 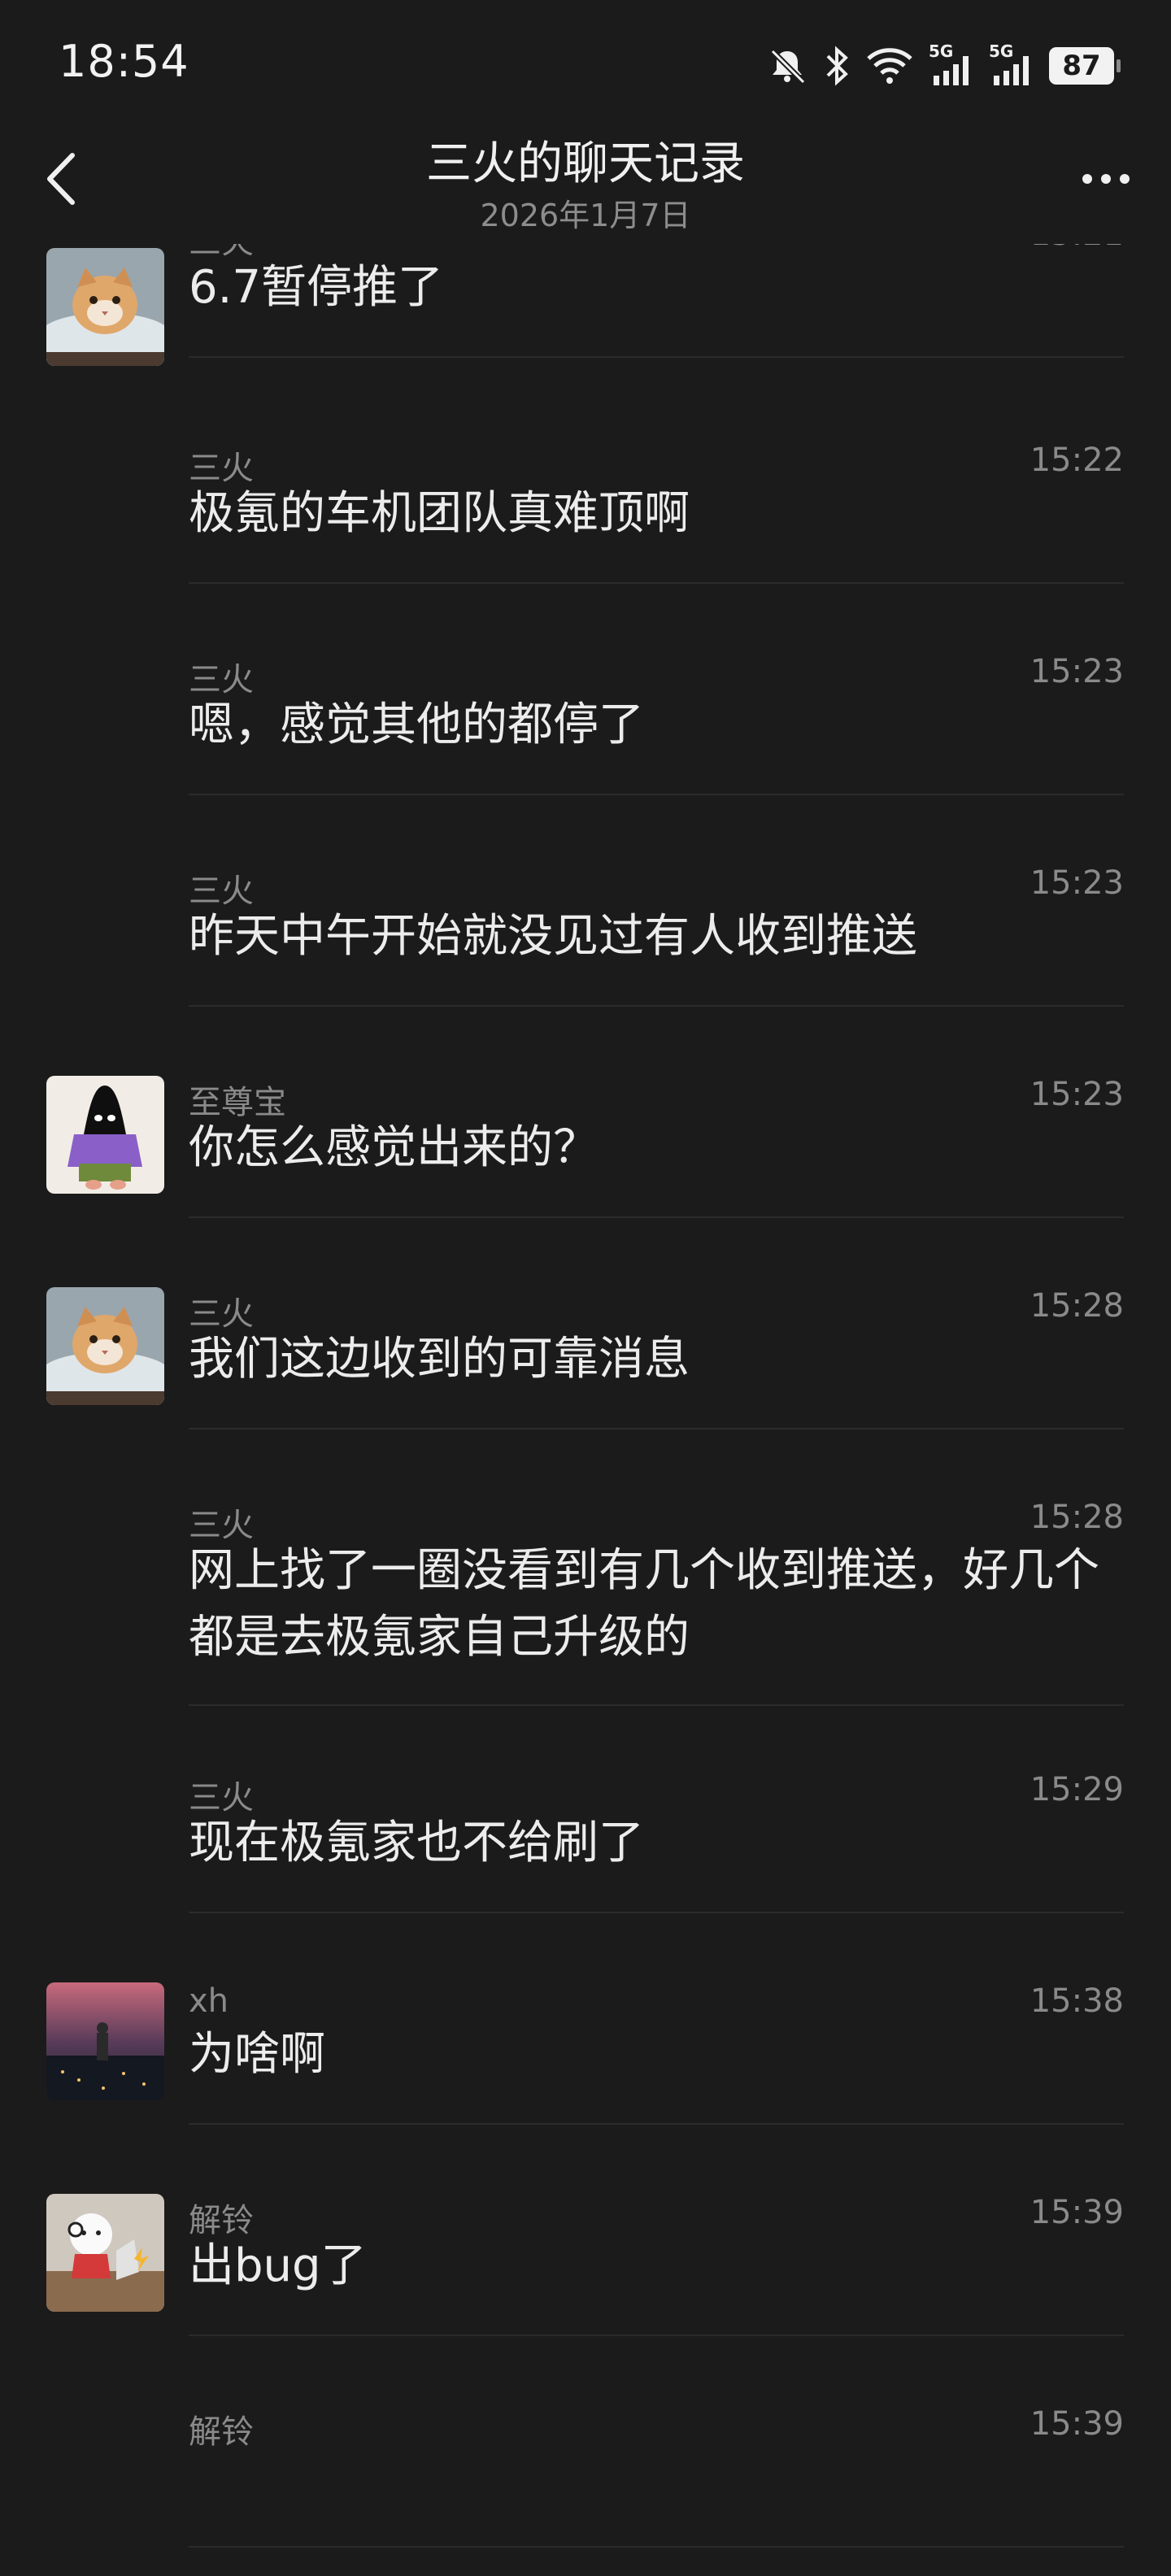 What do you see at coordinates (585, 164) in the screenshot?
I see `page-title: 三火的聊天记录` at bounding box center [585, 164].